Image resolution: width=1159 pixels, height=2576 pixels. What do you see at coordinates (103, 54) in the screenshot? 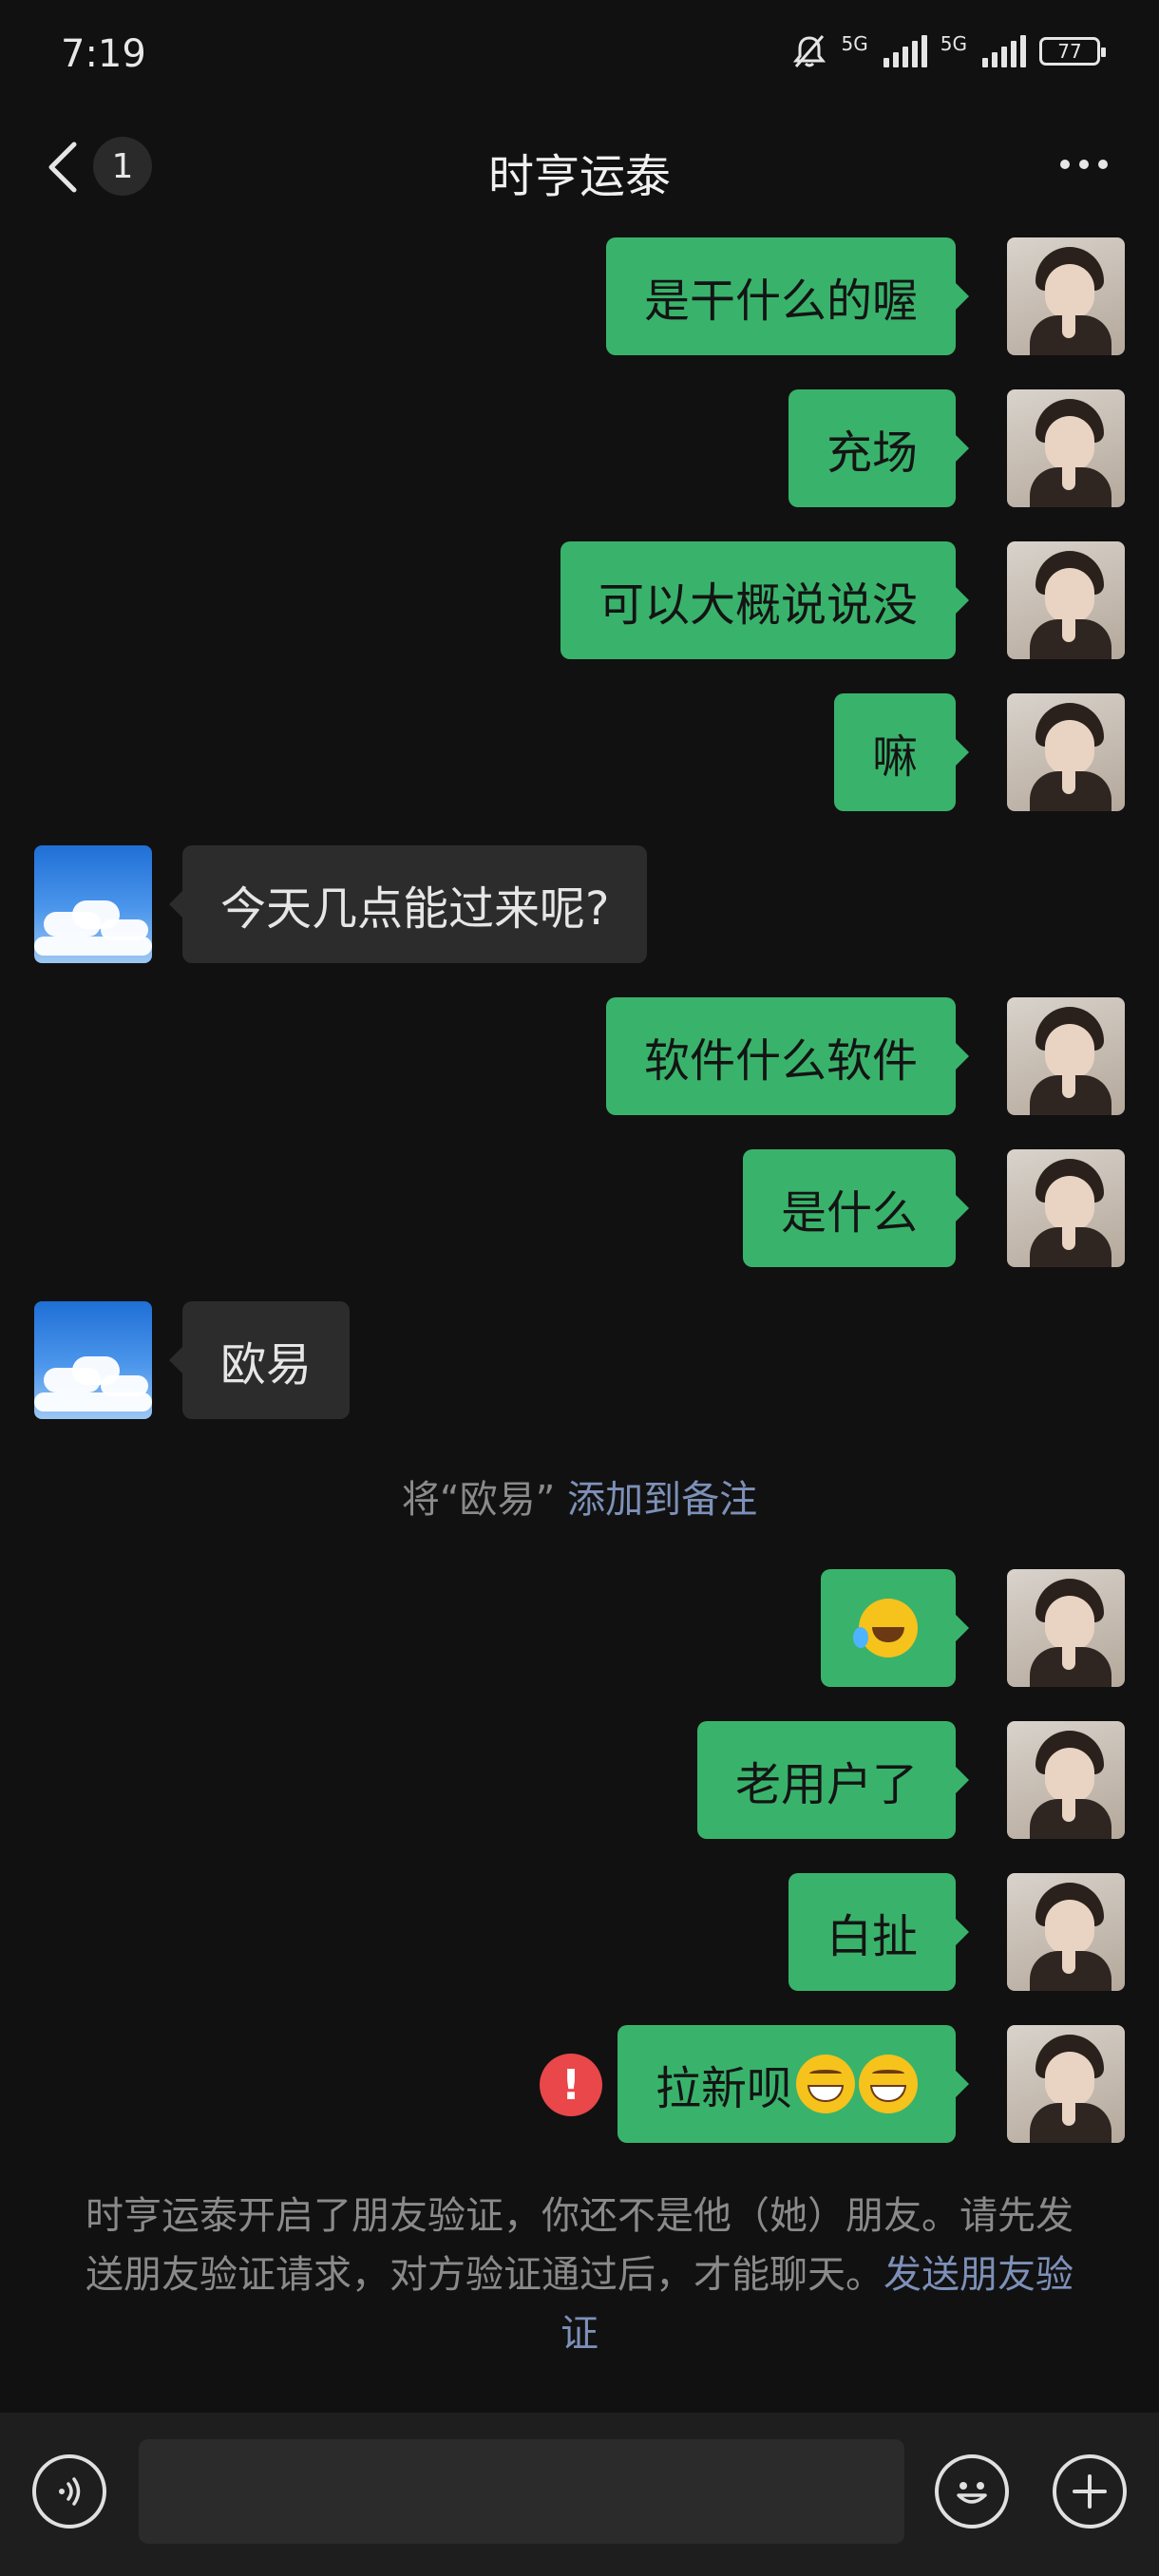
I see `status-time: 7:19` at bounding box center [103, 54].